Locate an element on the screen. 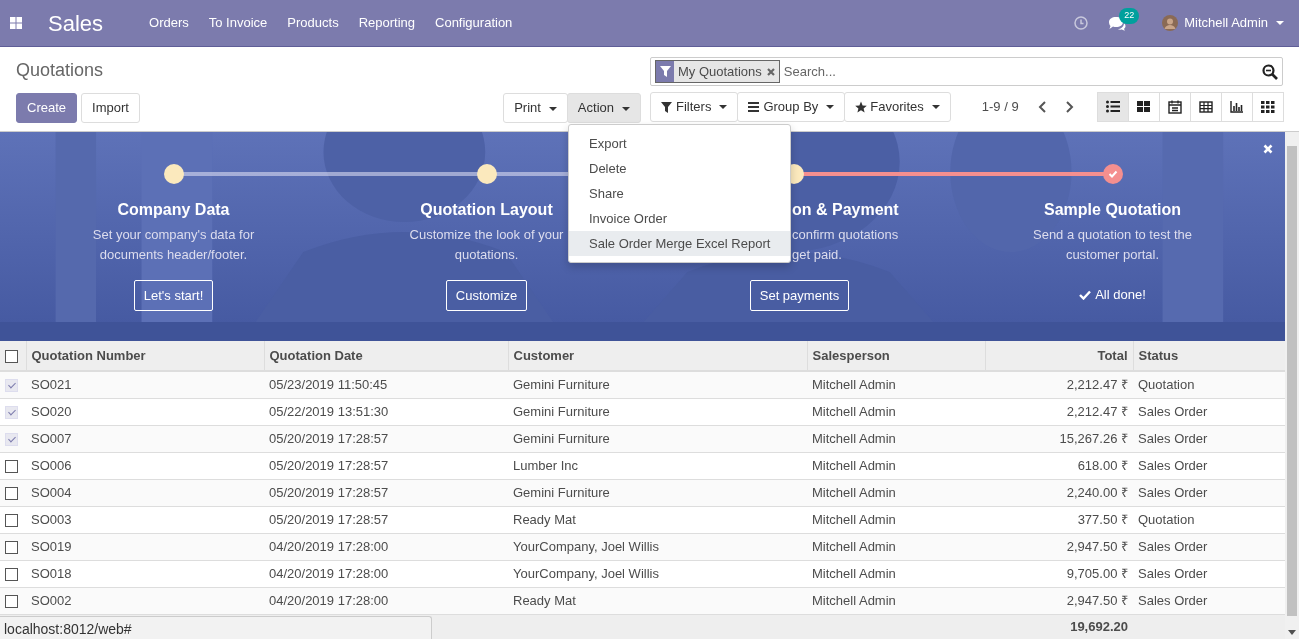  step-description: Customize the look of your quotations. is located at coordinates (486, 244).